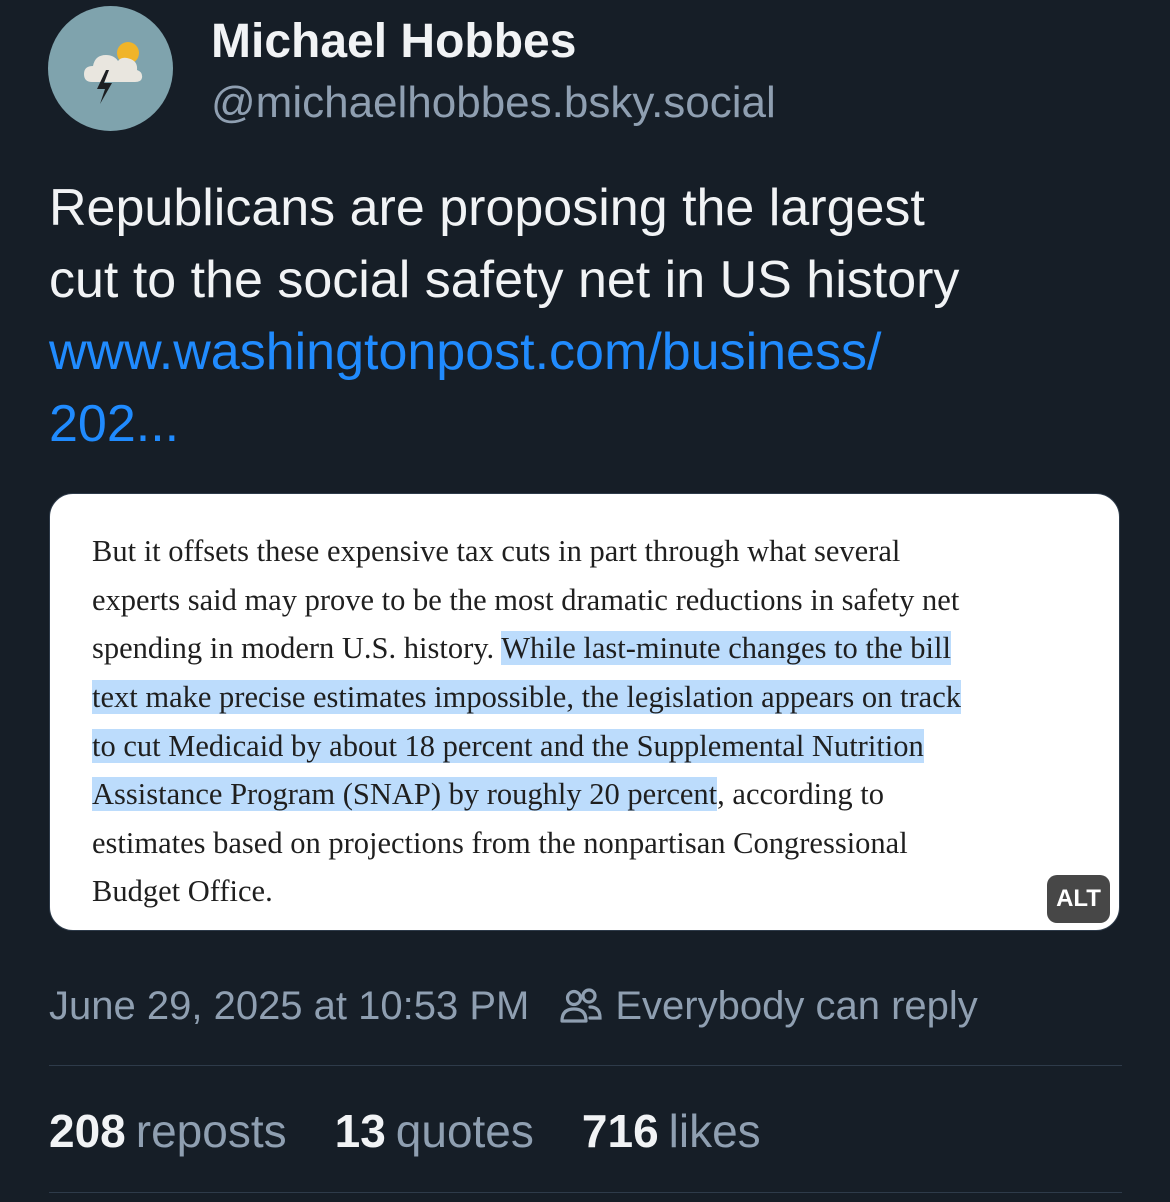  What do you see at coordinates (589, 352) in the screenshot?
I see `article-link: www.washingtonpost.com/business/` at bounding box center [589, 352].